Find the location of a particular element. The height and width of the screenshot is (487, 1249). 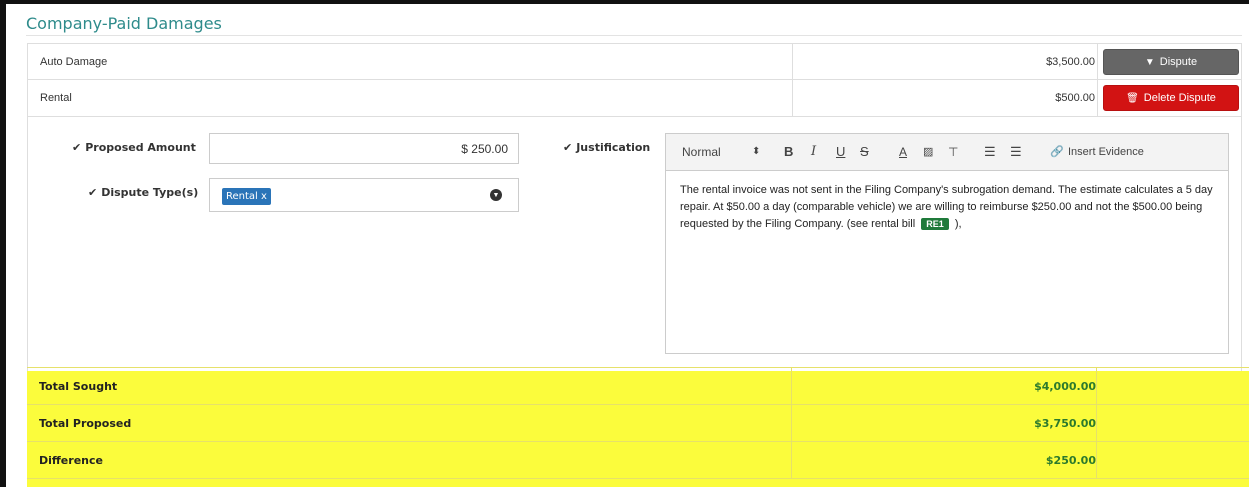

bold-button: B is located at coordinates (788, 152).